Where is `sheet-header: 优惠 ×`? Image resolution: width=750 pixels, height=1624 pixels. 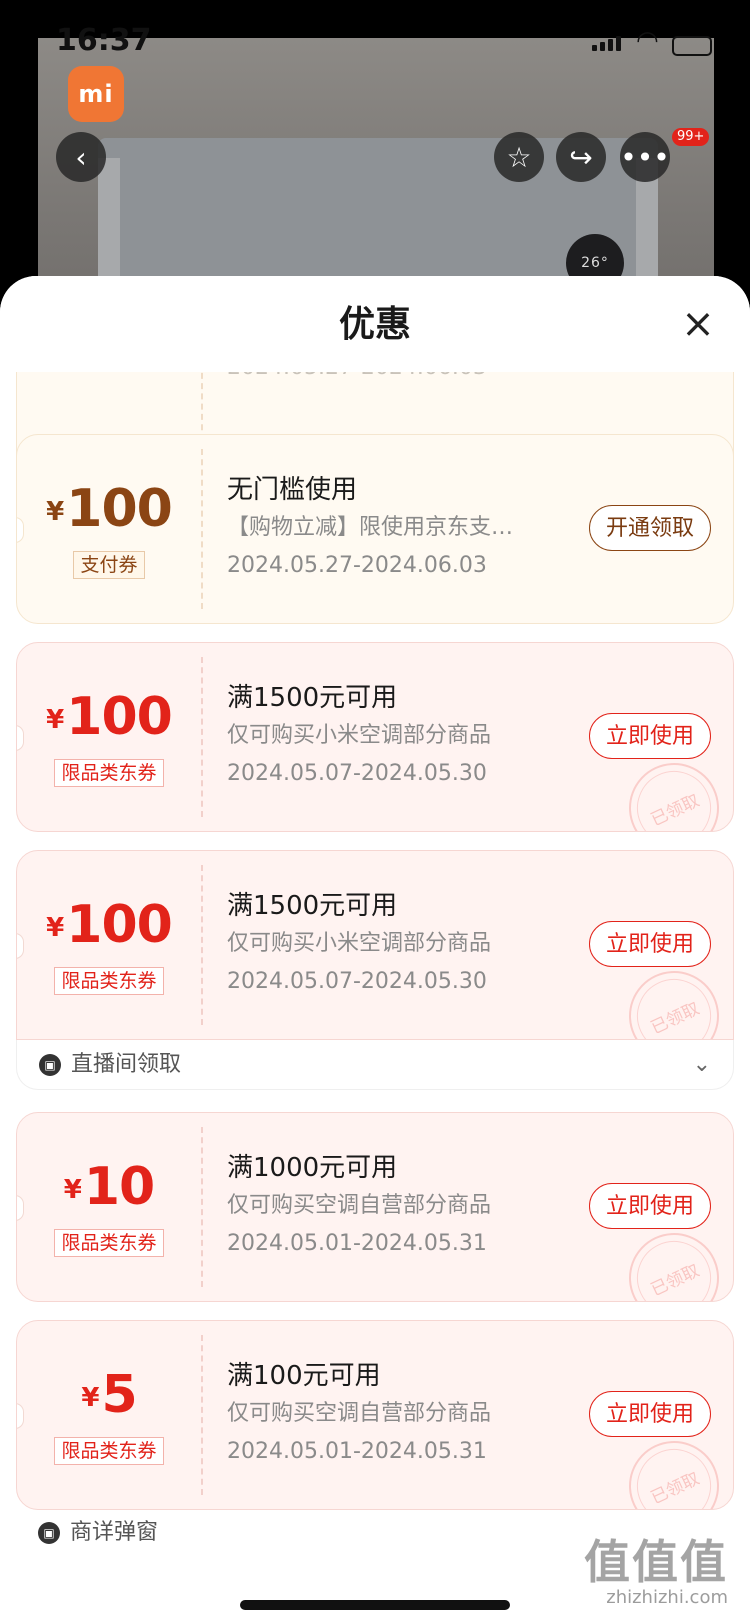 sheet-header: 优惠 × is located at coordinates (375, 324).